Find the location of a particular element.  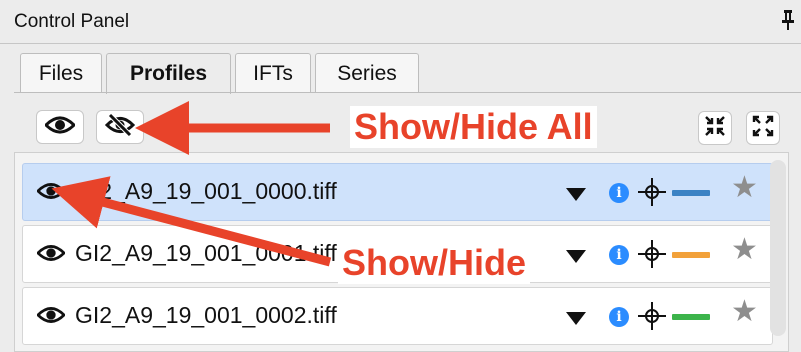

tab-ifts: IFTs is located at coordinates (273, 73).